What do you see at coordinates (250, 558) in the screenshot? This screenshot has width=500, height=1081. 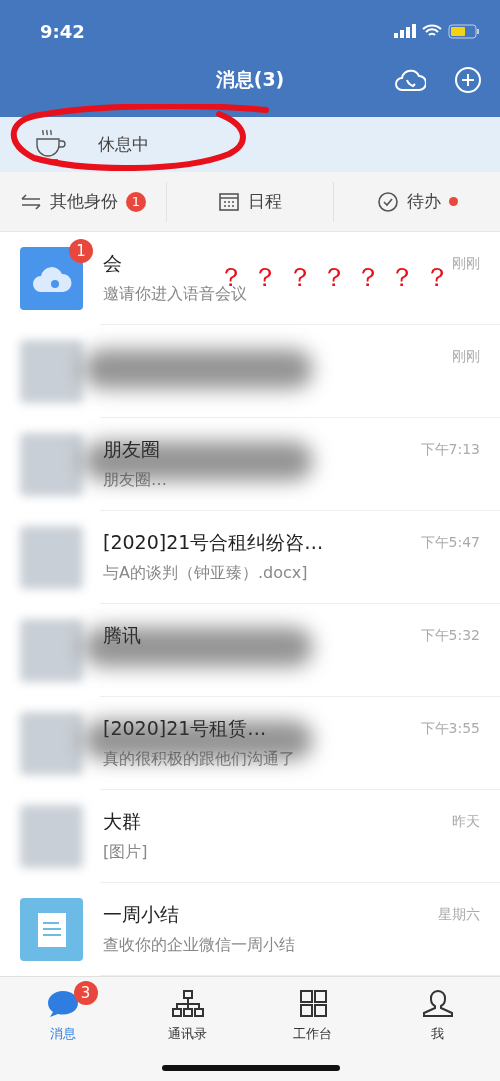 I see `conversation-row: [2020]21号合租纠纷咨… 下午5:47 与A的谈判（钟亚臻）.docx]` at bounding box center [250, 558].